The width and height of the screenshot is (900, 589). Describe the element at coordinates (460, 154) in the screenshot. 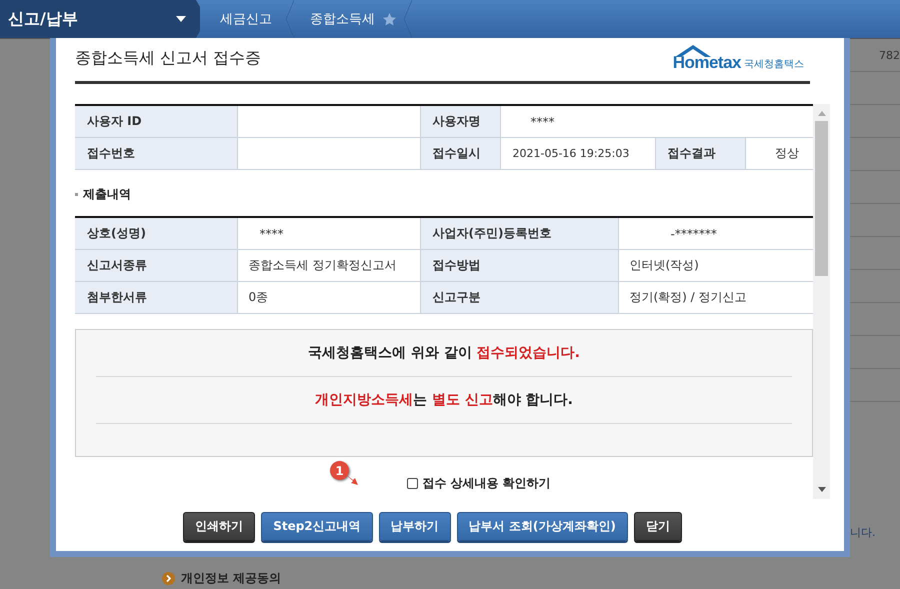

I see `header-cell: 접수일시` at that location.